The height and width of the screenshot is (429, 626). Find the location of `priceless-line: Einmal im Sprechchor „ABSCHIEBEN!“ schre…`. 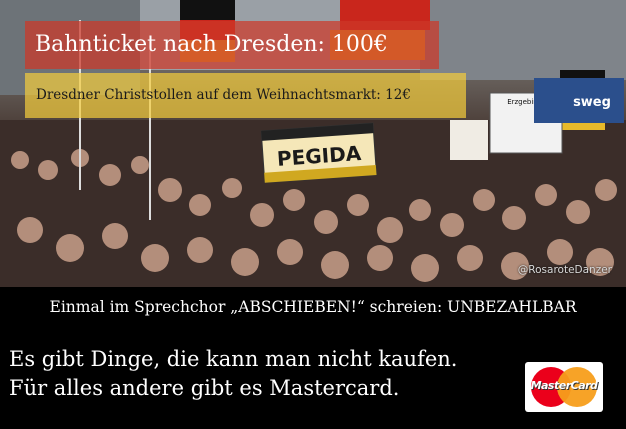

priceless-line: Einmal im Sprechchor „ABSCHIEBEN!“ schre… is located at coordinates (313, 307).